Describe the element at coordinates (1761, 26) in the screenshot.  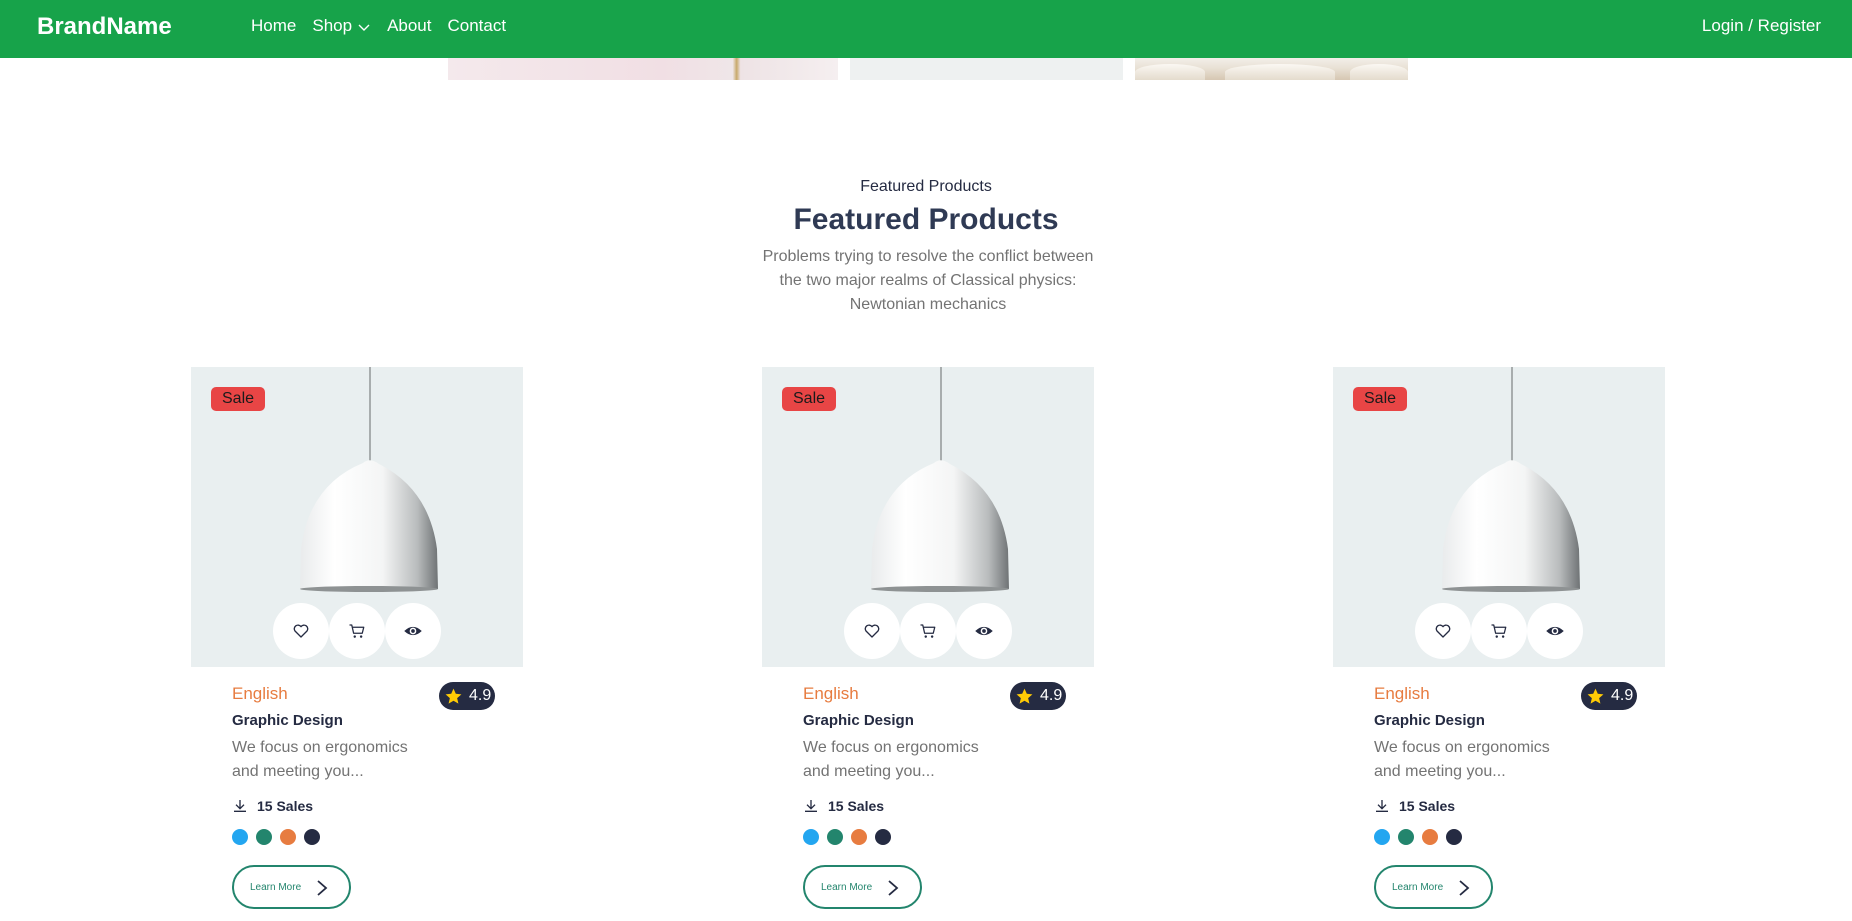
I see `login-register-link: Login / Register` at that location.